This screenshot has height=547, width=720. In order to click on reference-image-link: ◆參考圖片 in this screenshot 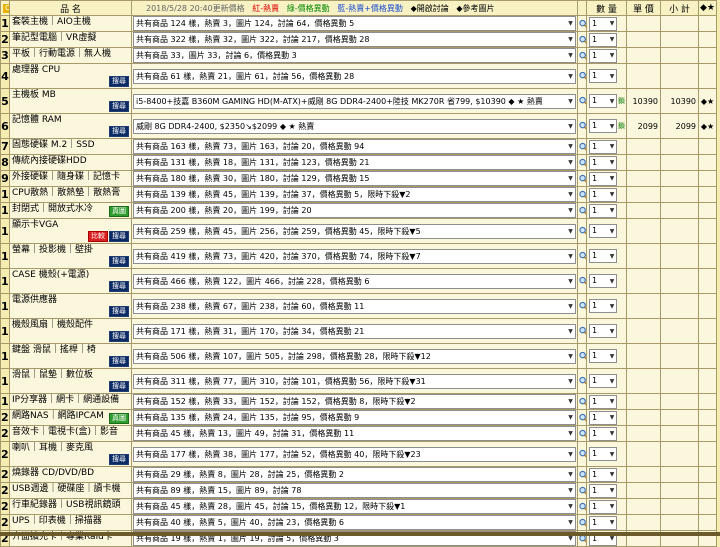, I will do `click(475, 8)`.